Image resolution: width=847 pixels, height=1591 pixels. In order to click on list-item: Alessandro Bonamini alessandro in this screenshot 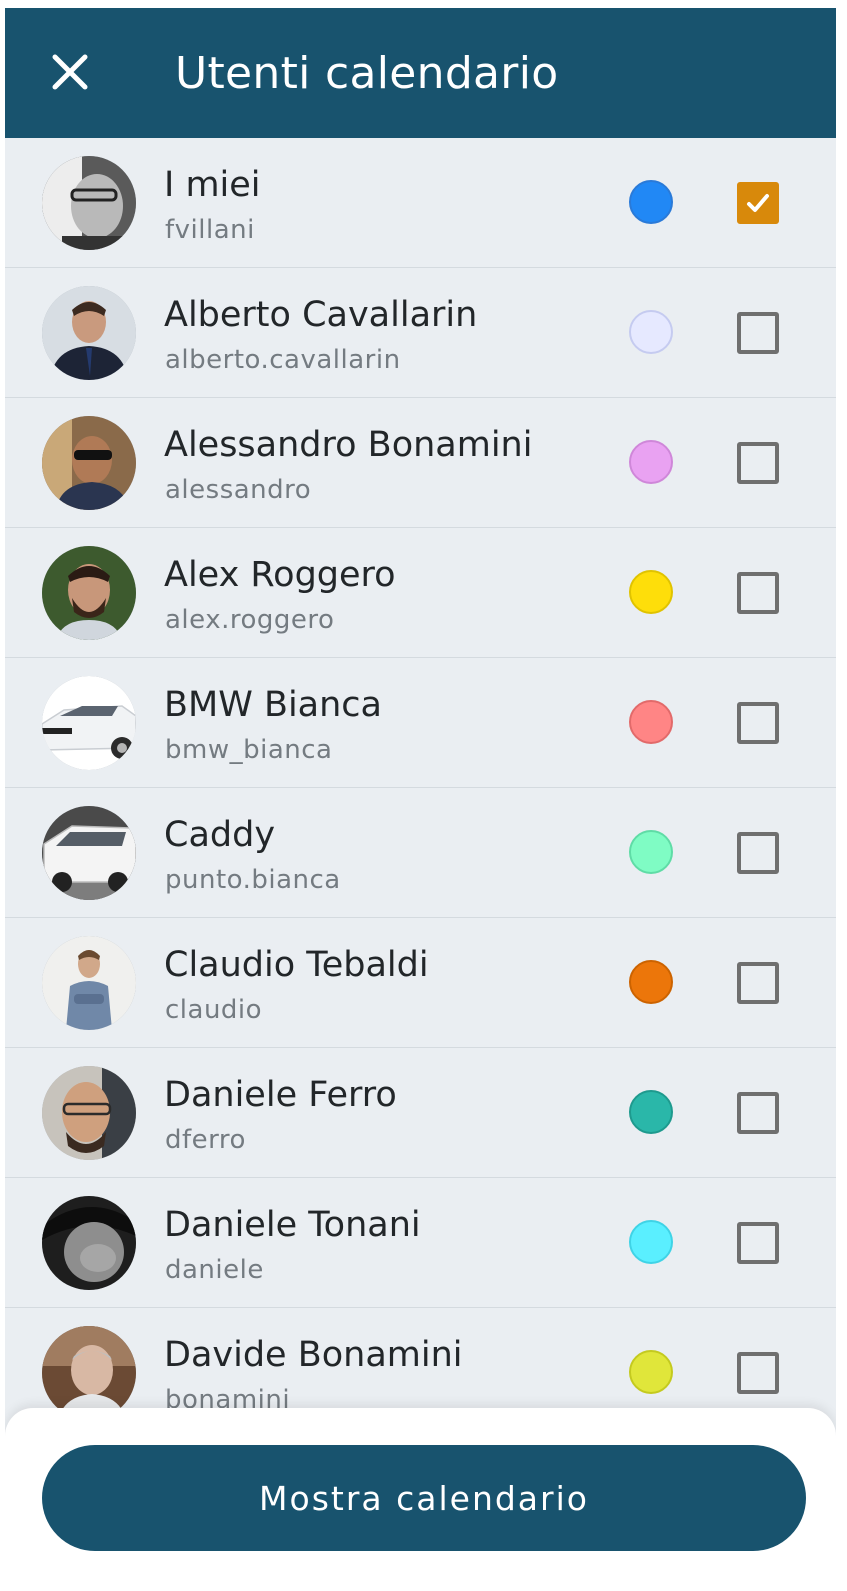, I will do `click(420, 463)`.